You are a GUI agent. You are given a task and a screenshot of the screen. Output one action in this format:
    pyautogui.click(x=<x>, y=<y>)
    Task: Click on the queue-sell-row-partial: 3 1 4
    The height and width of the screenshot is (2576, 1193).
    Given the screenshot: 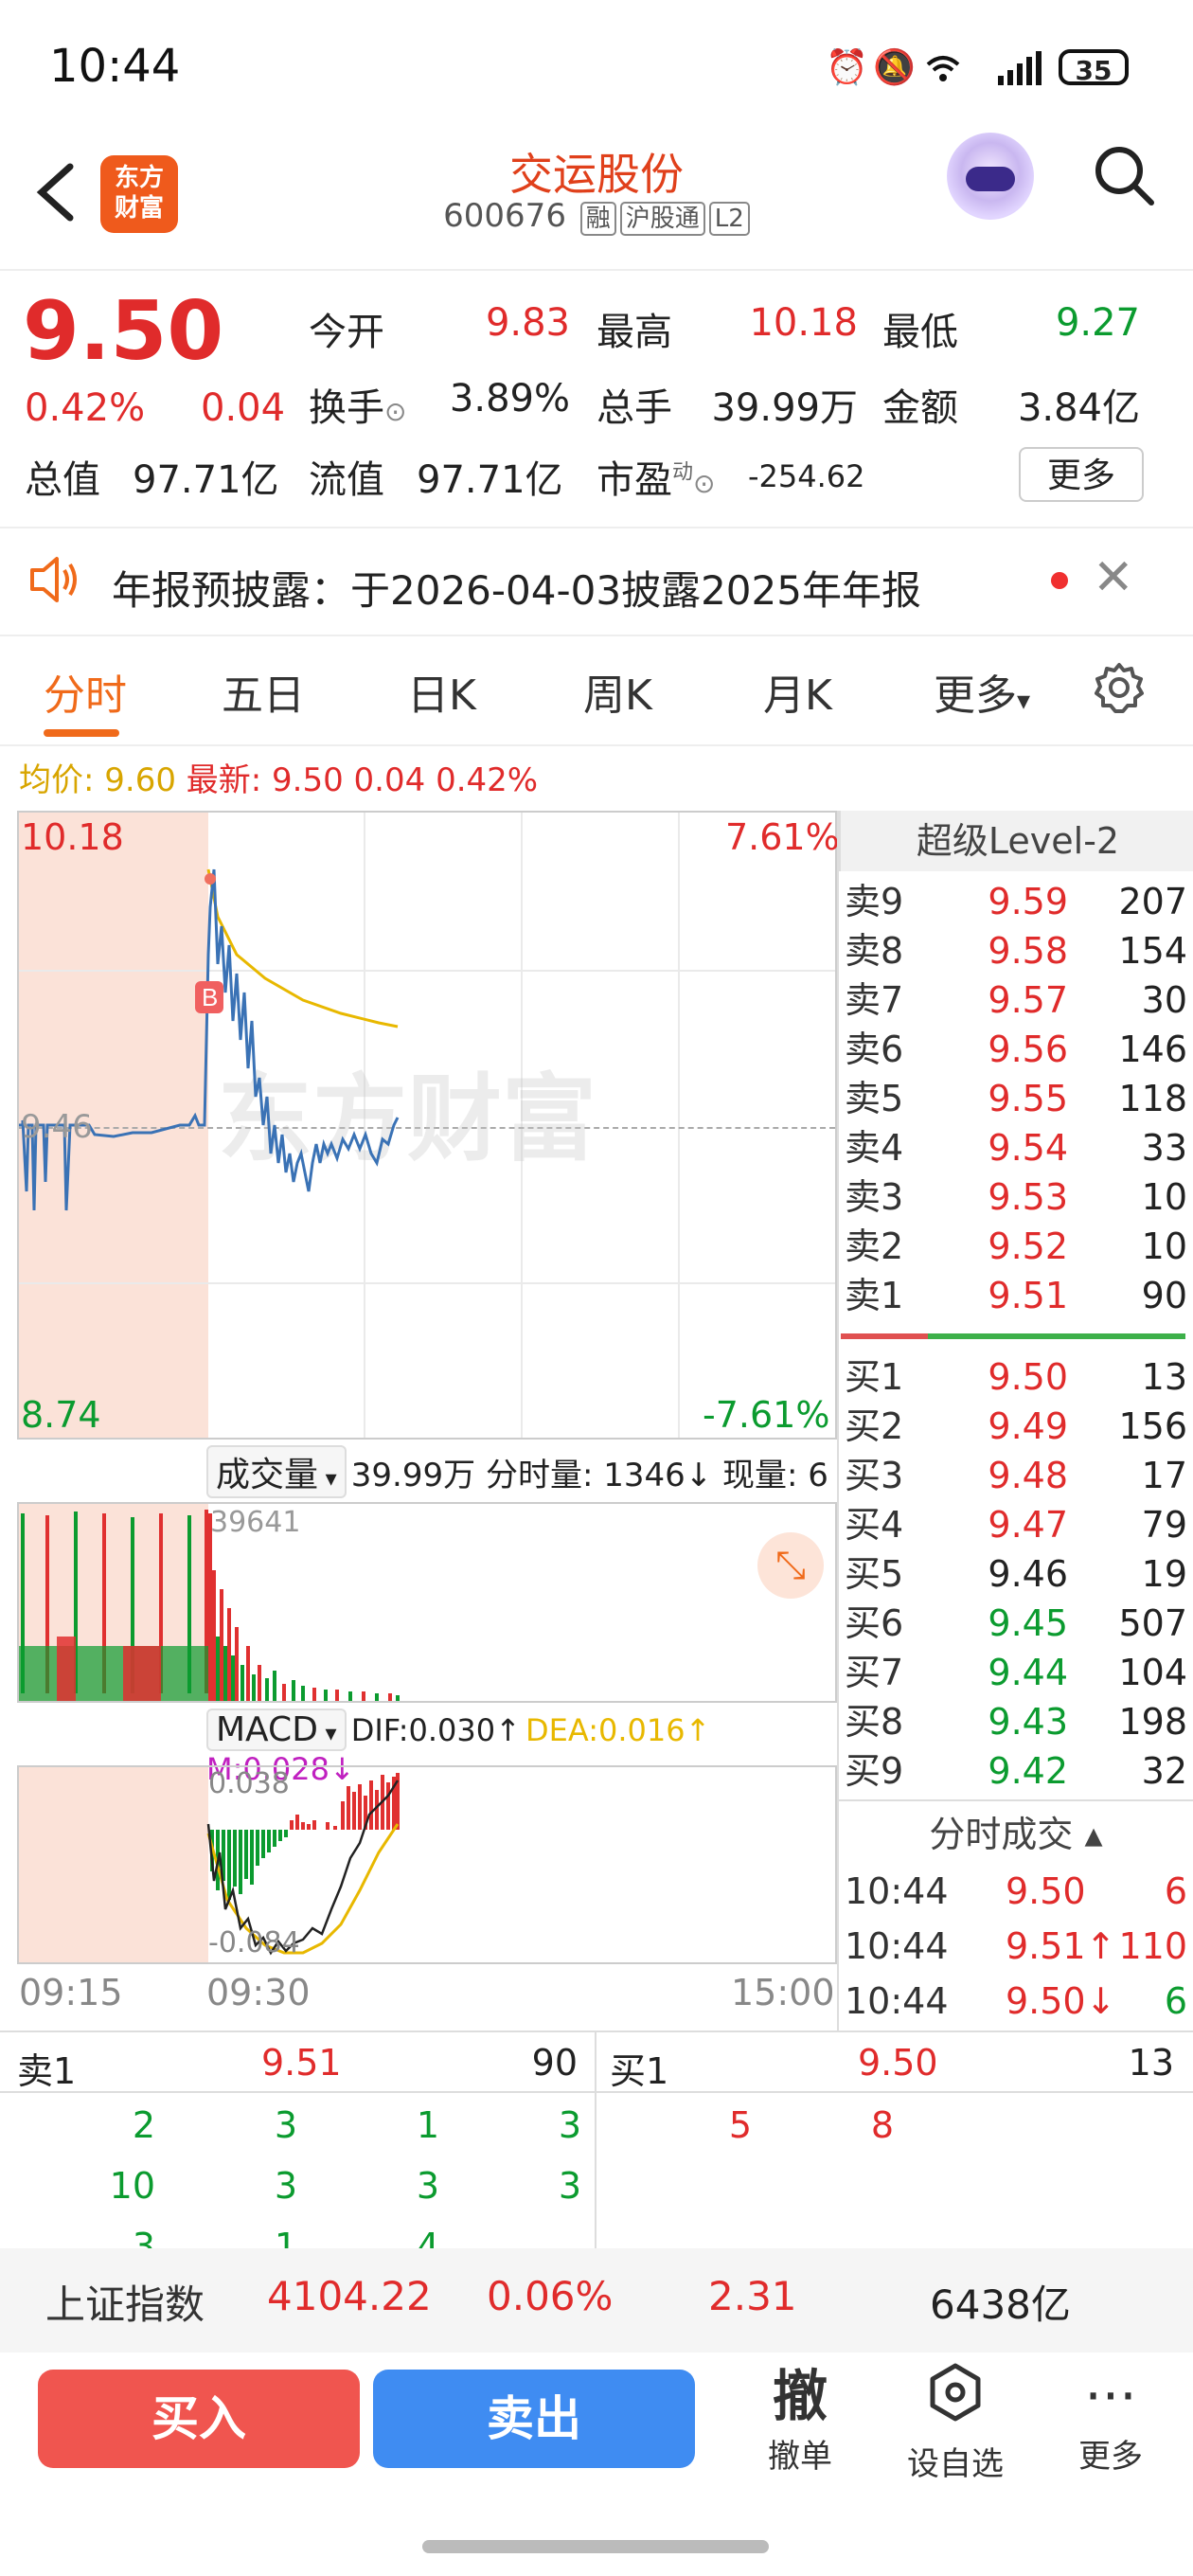 What is the action you would take?
    pyautogui.click(x=297, y=2237)
    